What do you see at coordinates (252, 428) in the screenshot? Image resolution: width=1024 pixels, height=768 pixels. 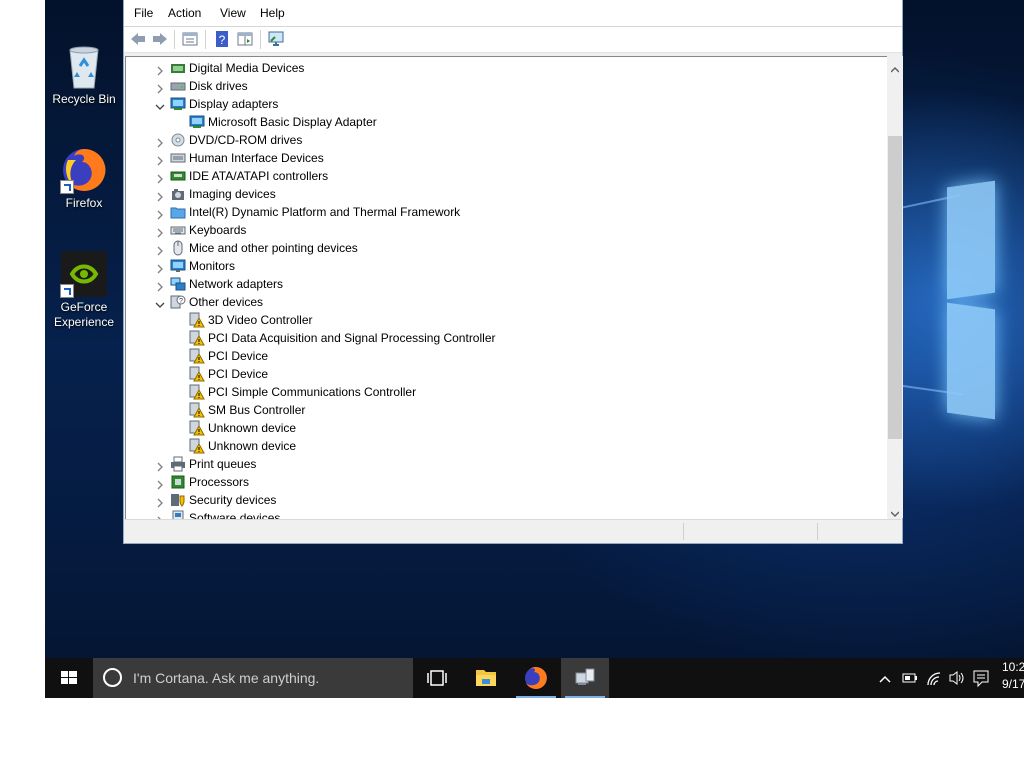 I see `device-label: Unknown device` at bounding box center [252, 428].